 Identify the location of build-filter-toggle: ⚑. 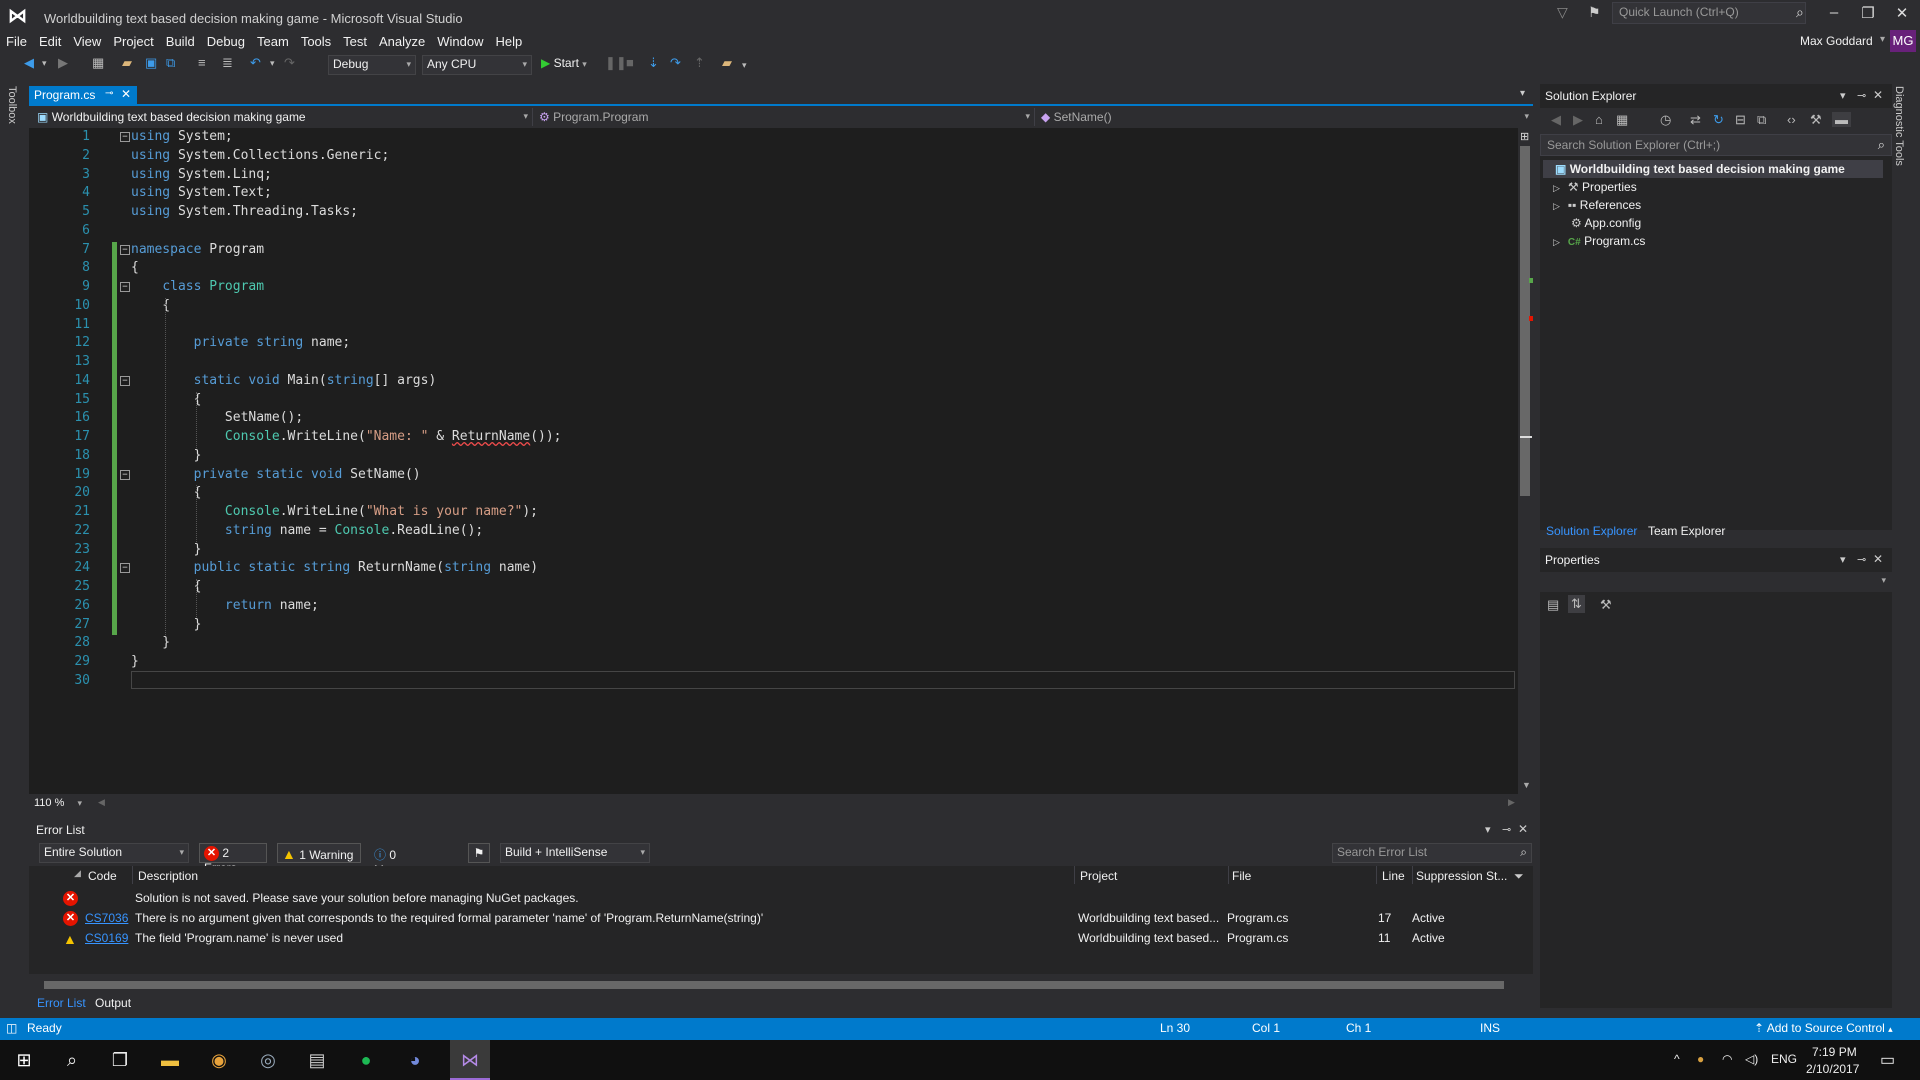
(479, 853).